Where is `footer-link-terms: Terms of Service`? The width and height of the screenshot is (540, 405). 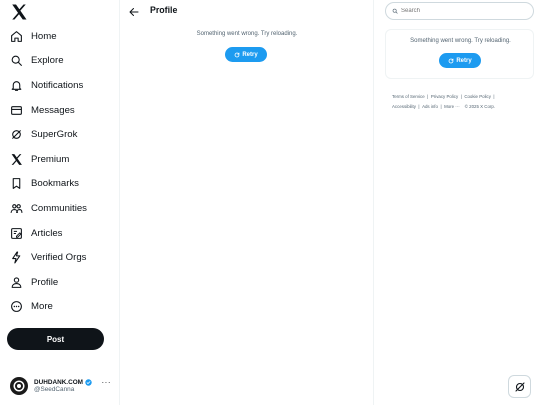
footer-link-terms: Terms of Service is located at coordinates (408, 96).